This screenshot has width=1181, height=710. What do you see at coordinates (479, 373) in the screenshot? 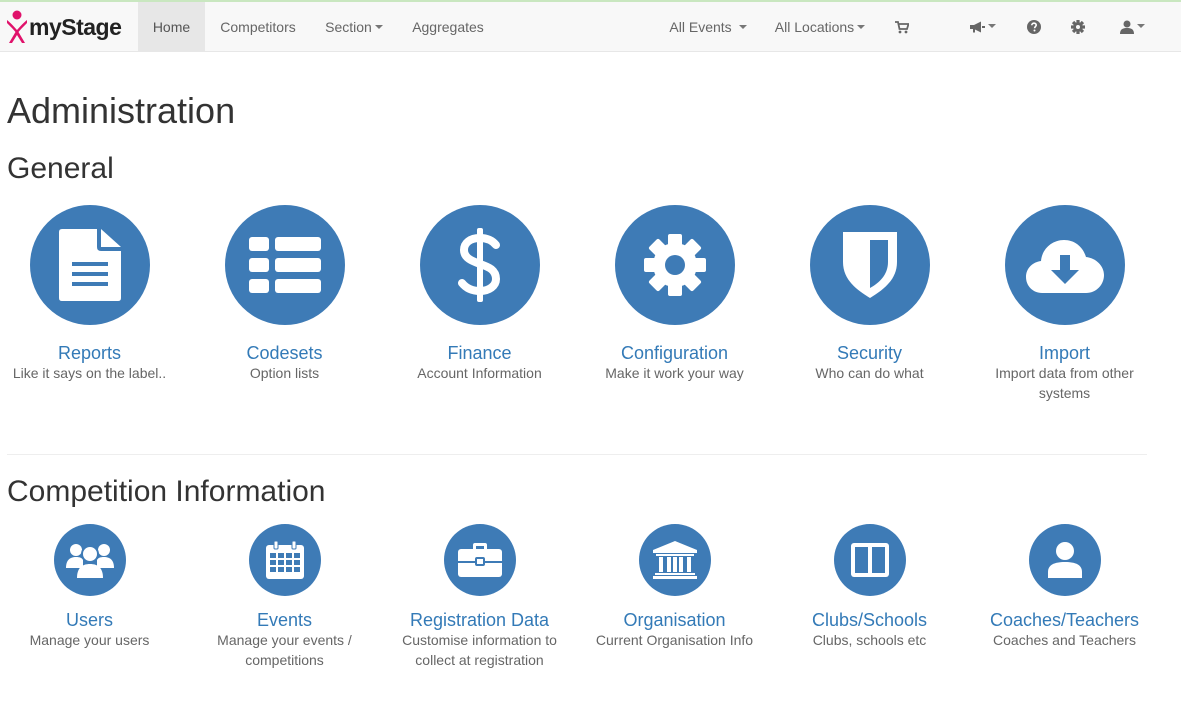
I see `finance-desc: Account Information` at bounding box center [479, 373].